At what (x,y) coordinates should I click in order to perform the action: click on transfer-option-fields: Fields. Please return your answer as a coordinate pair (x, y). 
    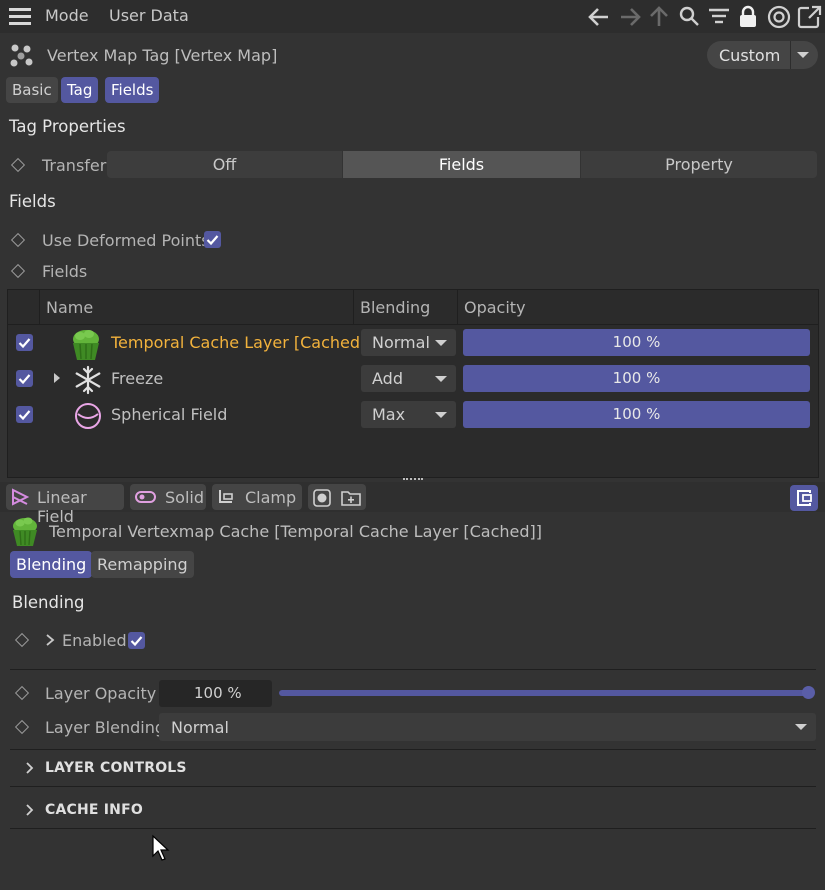
    Looking at the image, I should click on (461, 164).